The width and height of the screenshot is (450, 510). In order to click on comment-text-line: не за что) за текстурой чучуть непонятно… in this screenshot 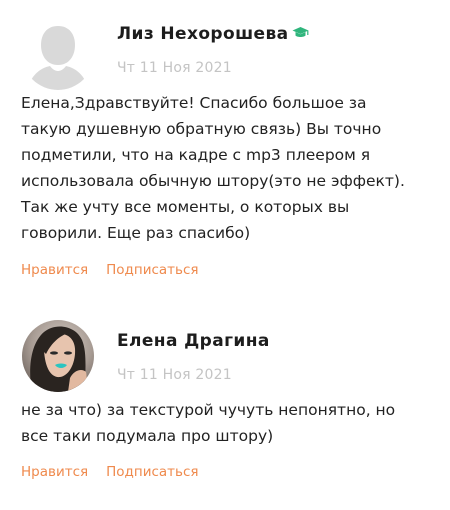, I will do `click(208, 410)`.